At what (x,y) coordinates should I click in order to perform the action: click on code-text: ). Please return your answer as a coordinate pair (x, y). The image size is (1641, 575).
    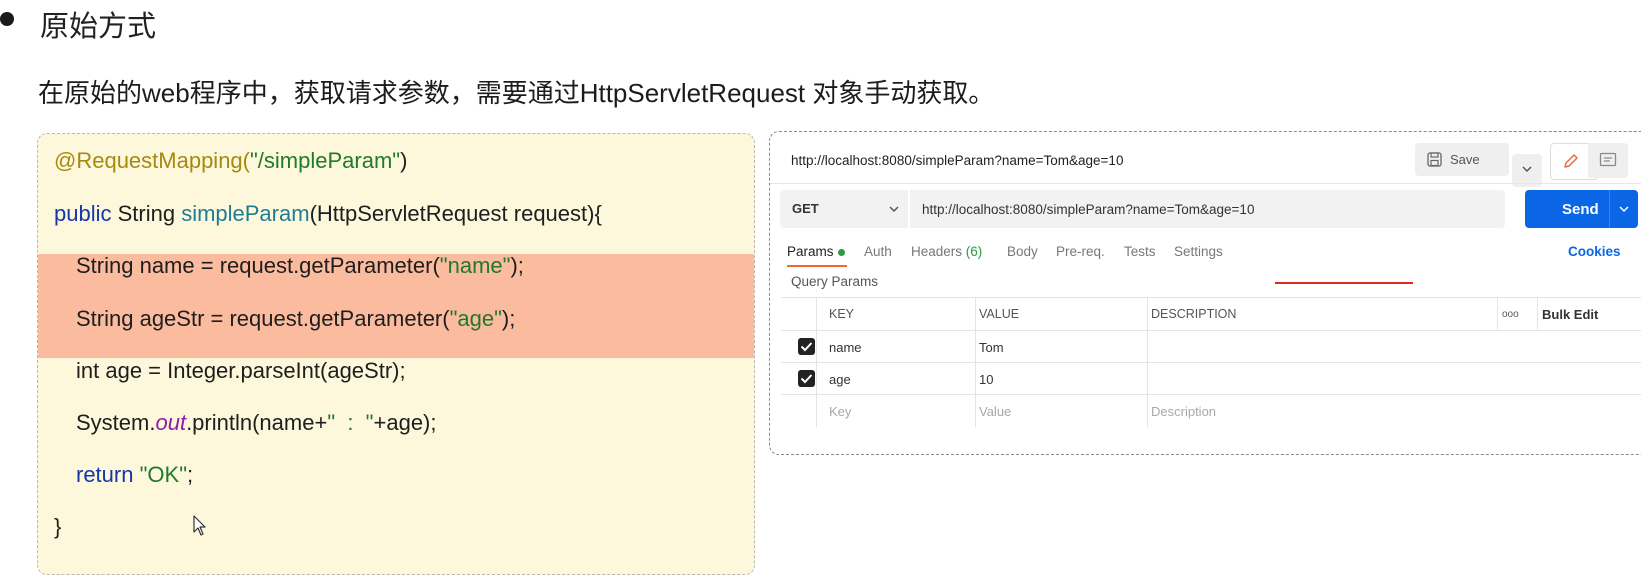
    Looking at the image, I should click on (404, 160).